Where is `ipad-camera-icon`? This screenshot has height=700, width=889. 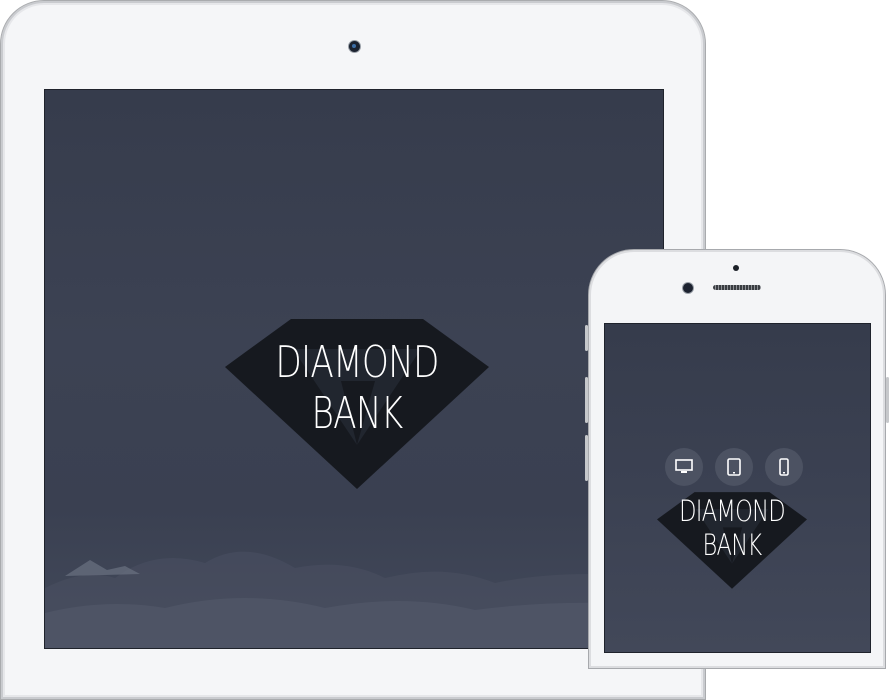
ipad-camera-icon is located at coordinates (354, 46).